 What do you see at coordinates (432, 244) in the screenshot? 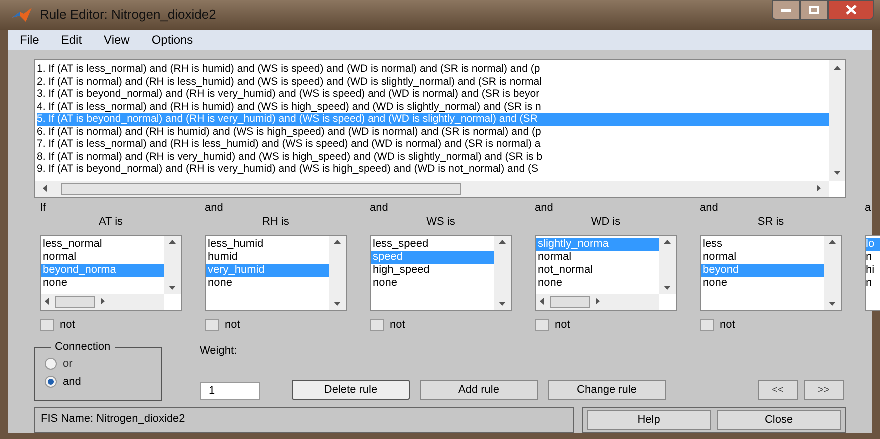
I see `list-item: less_speed` at bounding box center [432, 244].